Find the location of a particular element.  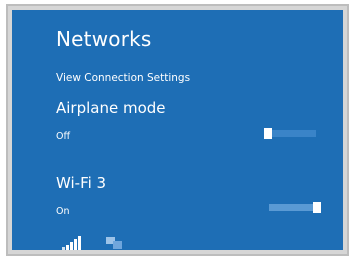

toggle-fill is located at coordinates (291, 207).